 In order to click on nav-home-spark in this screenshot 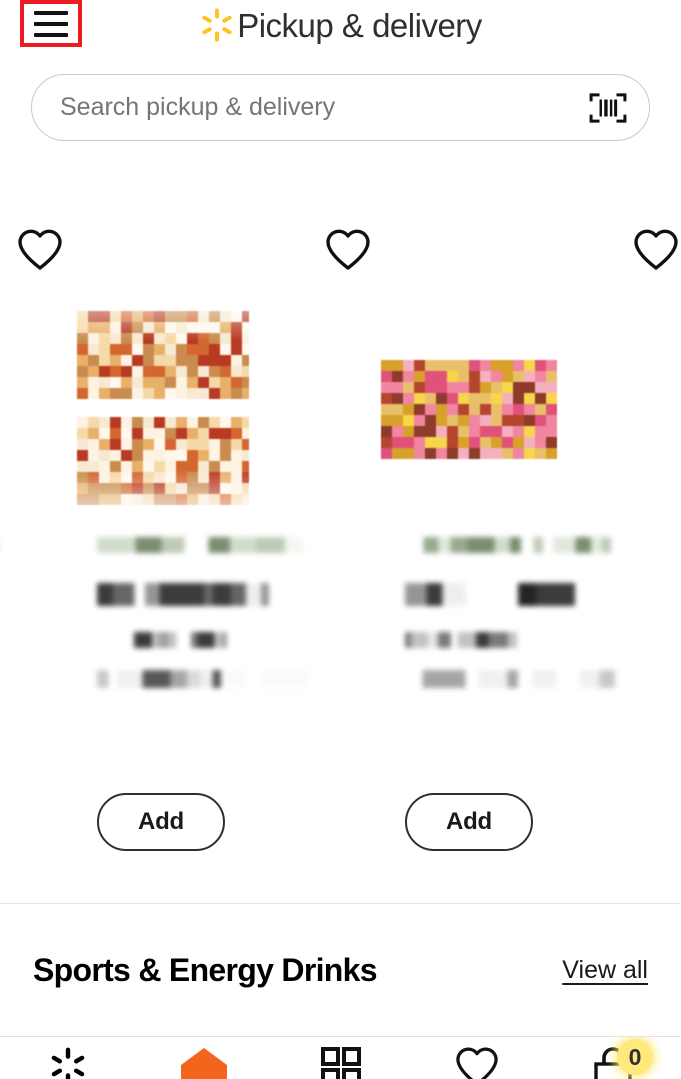, I will do `click(68, 1058)`.